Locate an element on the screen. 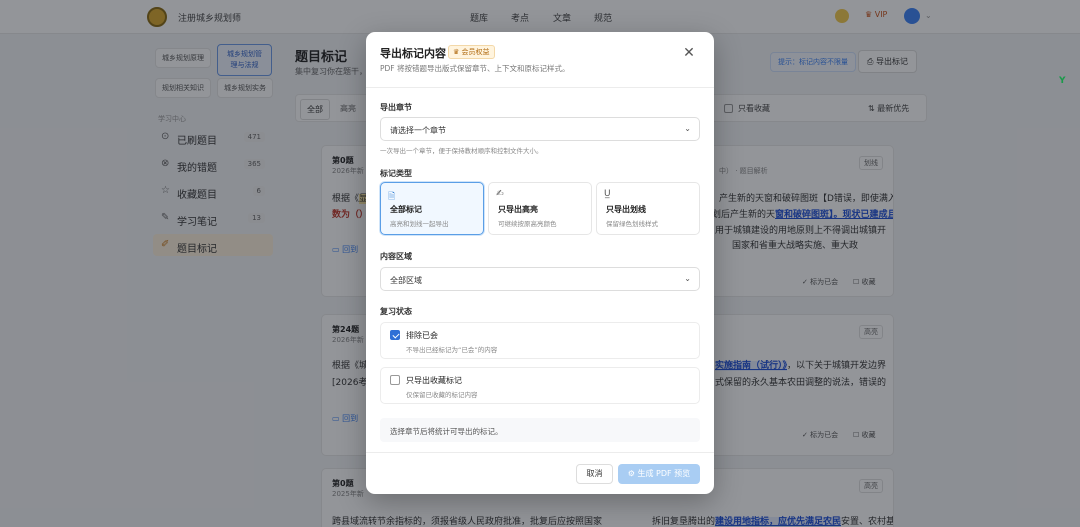 The height and width of the screenshot is (527, 1080). chapter-select-value: 请选择一个章节 is located at coordinates (418, 130).